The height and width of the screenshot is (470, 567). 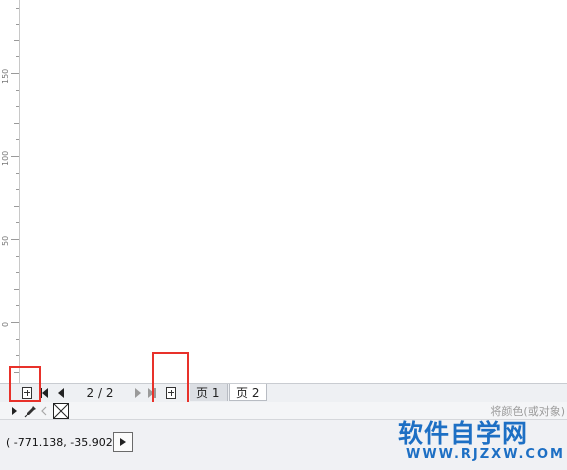 I want to click on status-expand-button, so click(x=123, y=442).